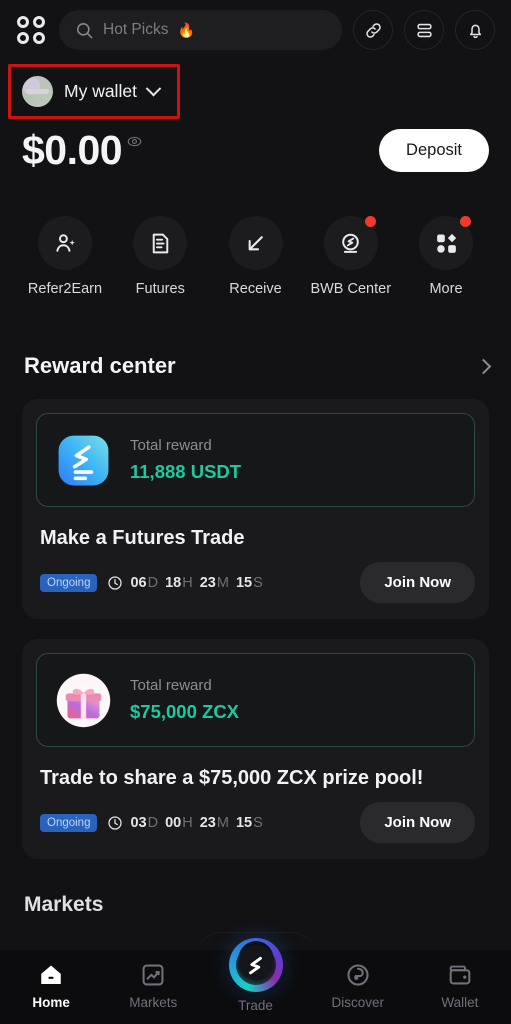 The image size is (511, 1024). I want to click on reward-card-footer: Ongoing 06D 18H 23M 15S Join Now, so click(255, 584).